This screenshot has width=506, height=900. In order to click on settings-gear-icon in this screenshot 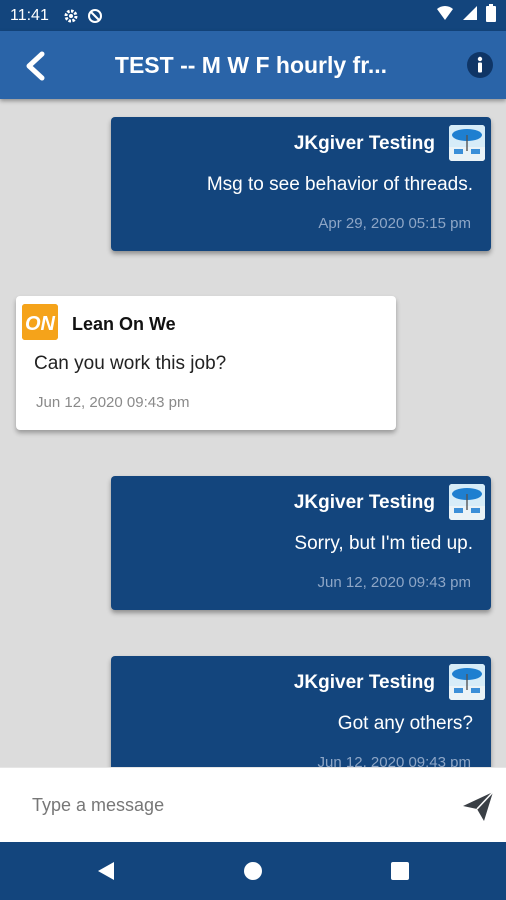, I will do `click(71, 16)`.